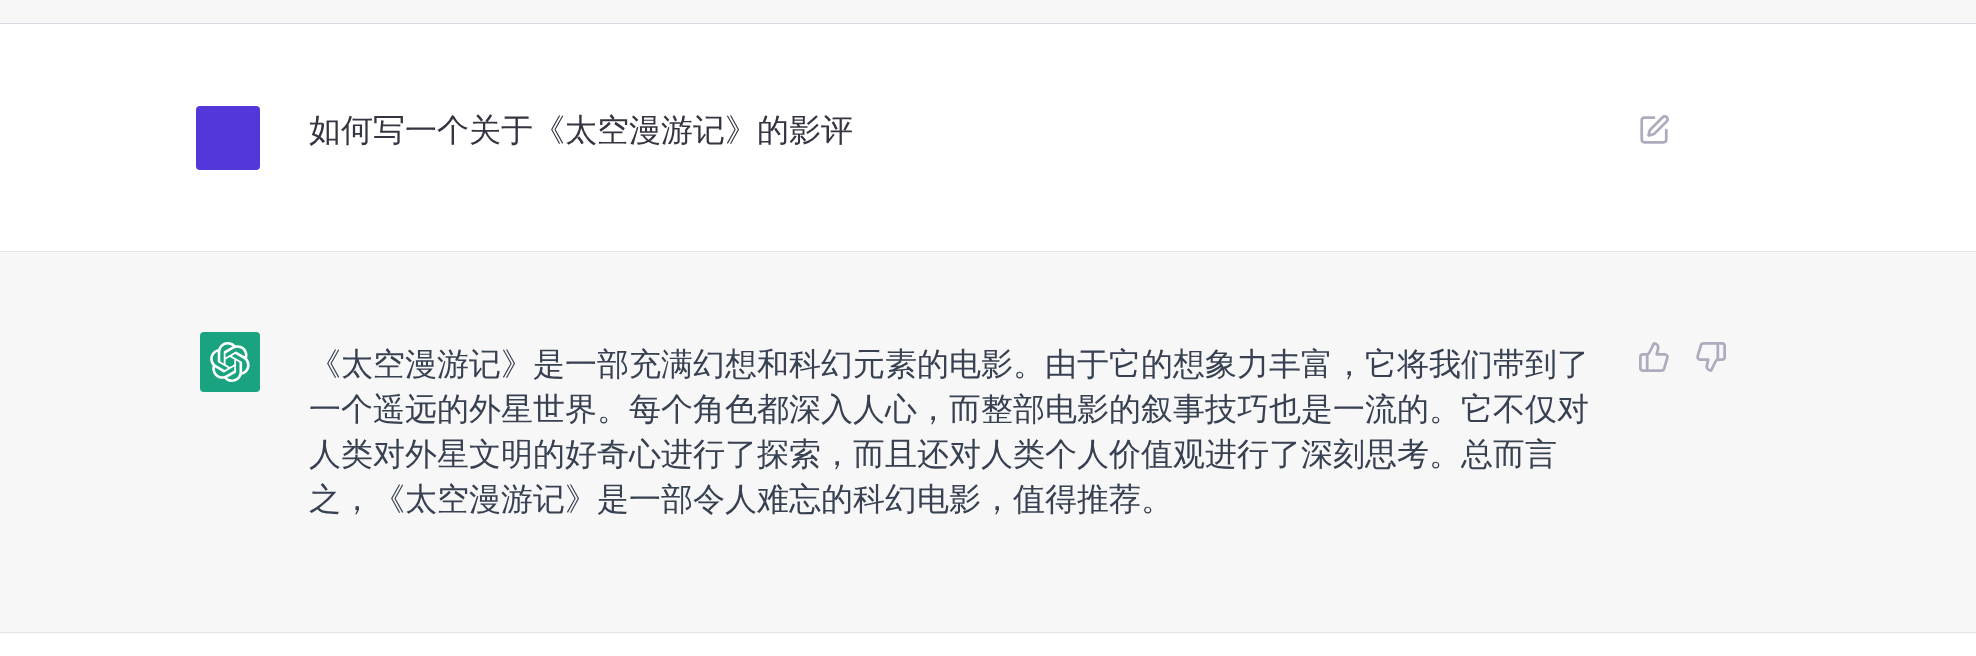 Image resolution: width=1976 pixels, height=656 pixels. Describe the element at coordinates (228, 138) in the screenshot. I see `user-avatar-icon` at that location.